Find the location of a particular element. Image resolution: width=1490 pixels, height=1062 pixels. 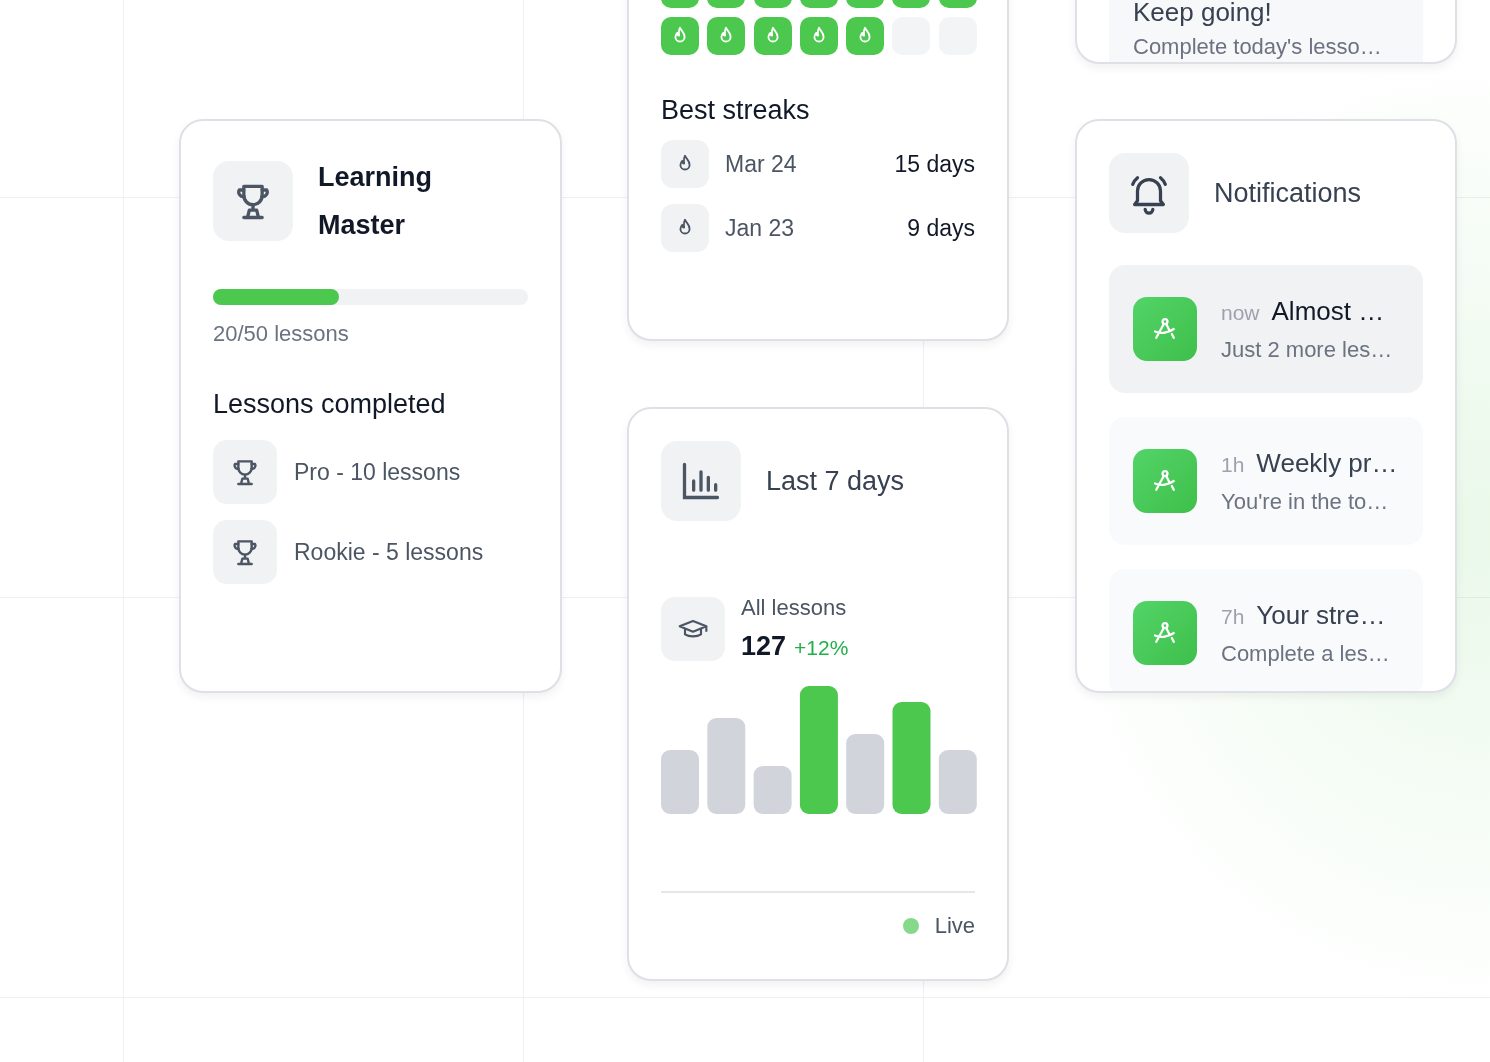

notification-time: now is located at coordinates (1240, 312).